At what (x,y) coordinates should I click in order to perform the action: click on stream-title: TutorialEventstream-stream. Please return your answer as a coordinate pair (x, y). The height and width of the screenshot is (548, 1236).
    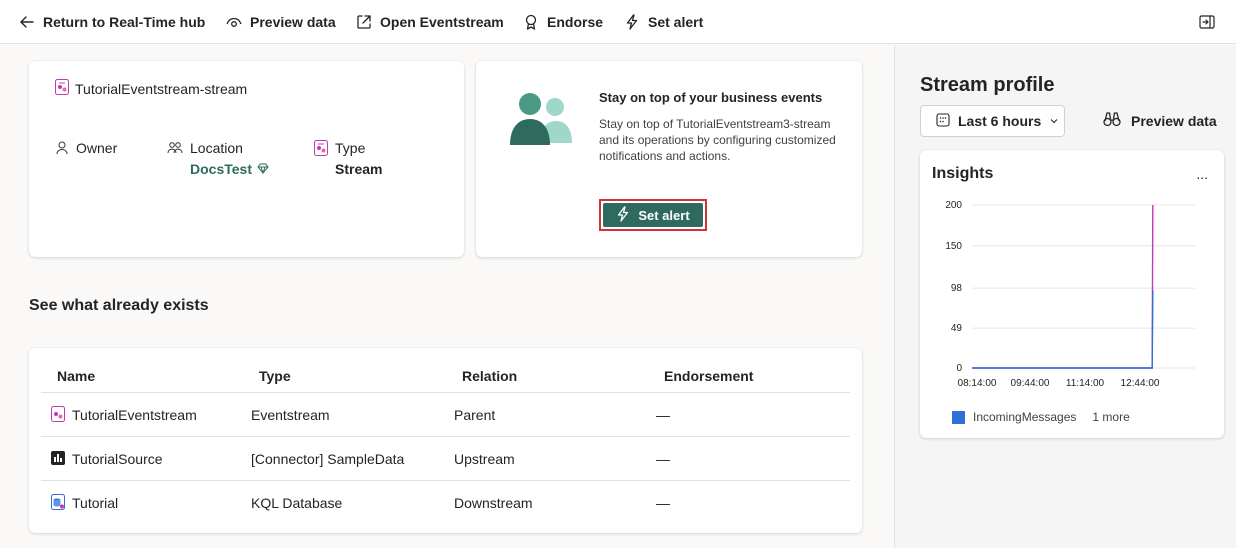
    Looking at the image, I should click on (151, 88).